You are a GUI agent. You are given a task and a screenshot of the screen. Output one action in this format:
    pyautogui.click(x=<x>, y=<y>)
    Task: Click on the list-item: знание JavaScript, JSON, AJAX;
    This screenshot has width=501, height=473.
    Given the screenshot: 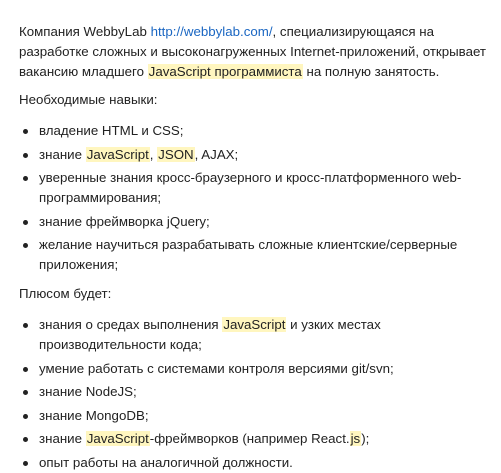 What is the action you would take?
    pyautogui.click(x=254, y=155)
    